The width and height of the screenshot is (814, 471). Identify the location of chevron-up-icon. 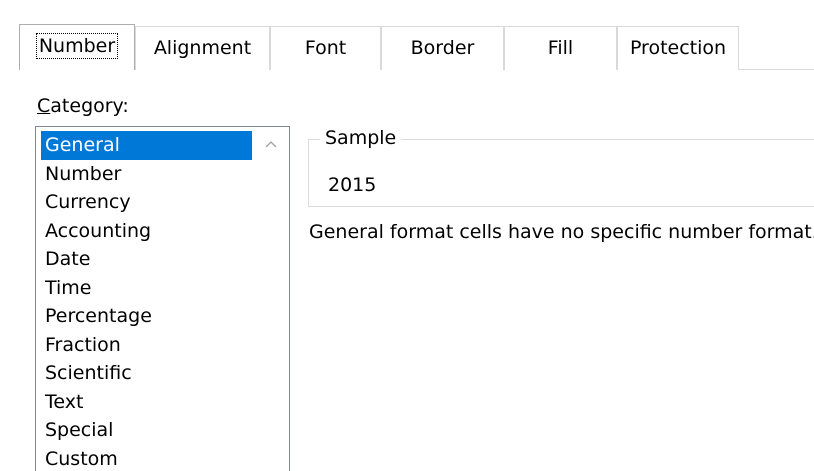
(271, 144).